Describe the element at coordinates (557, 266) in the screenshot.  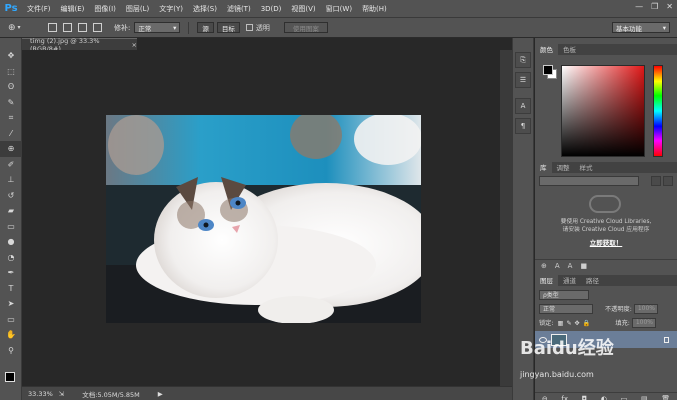
I see `add-character-style-icon: A` at that location.